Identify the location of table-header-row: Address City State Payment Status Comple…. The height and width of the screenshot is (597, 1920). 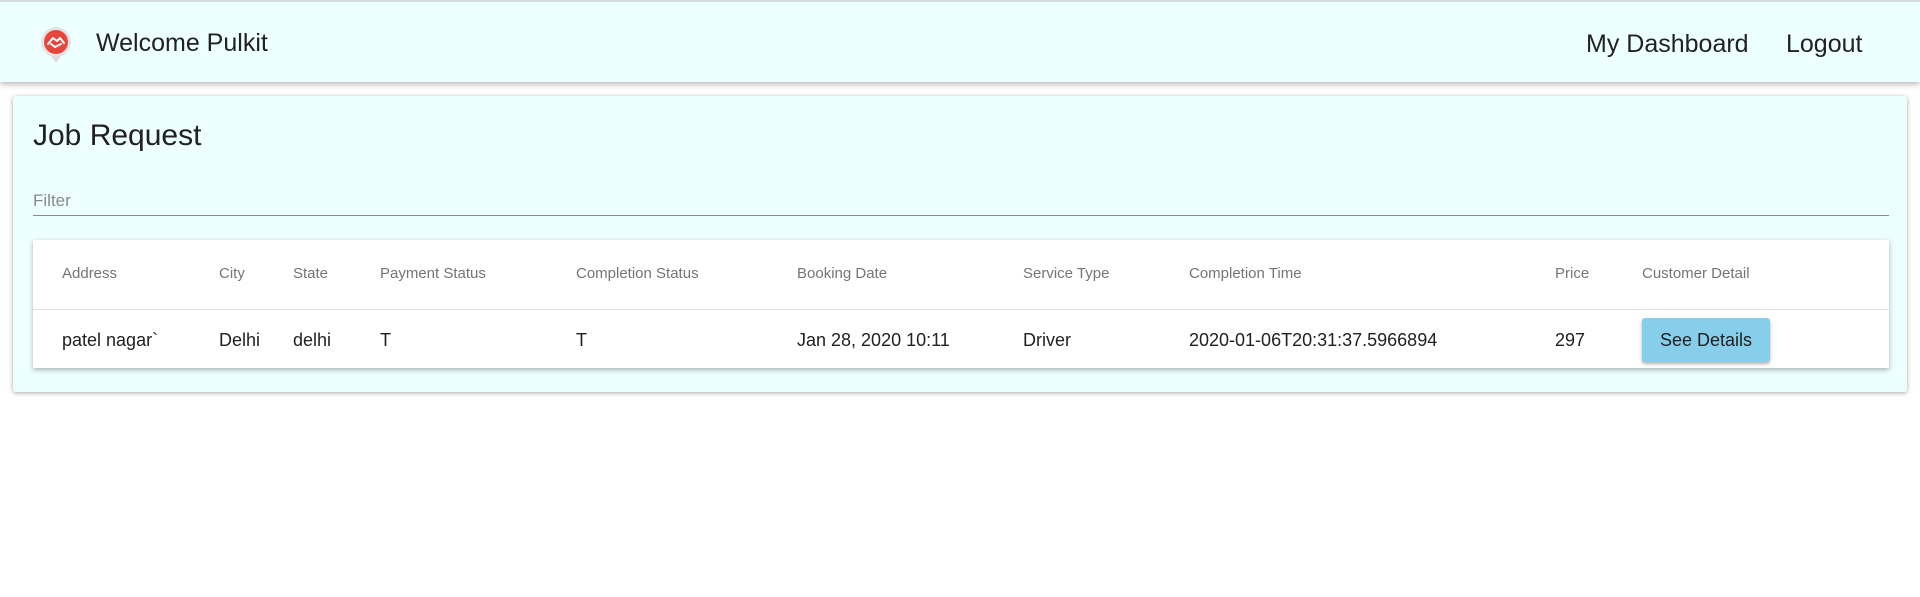
(961, 275).